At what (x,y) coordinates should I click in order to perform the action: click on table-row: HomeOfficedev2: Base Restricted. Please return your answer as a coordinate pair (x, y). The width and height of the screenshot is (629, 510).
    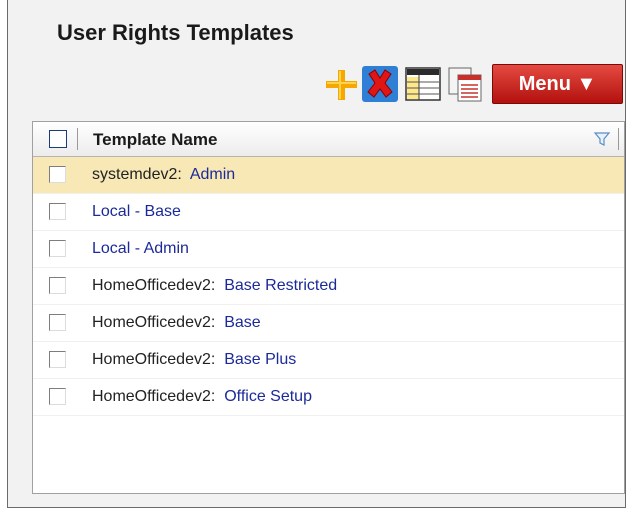
    Looking at the image, I should click on (328, 286).